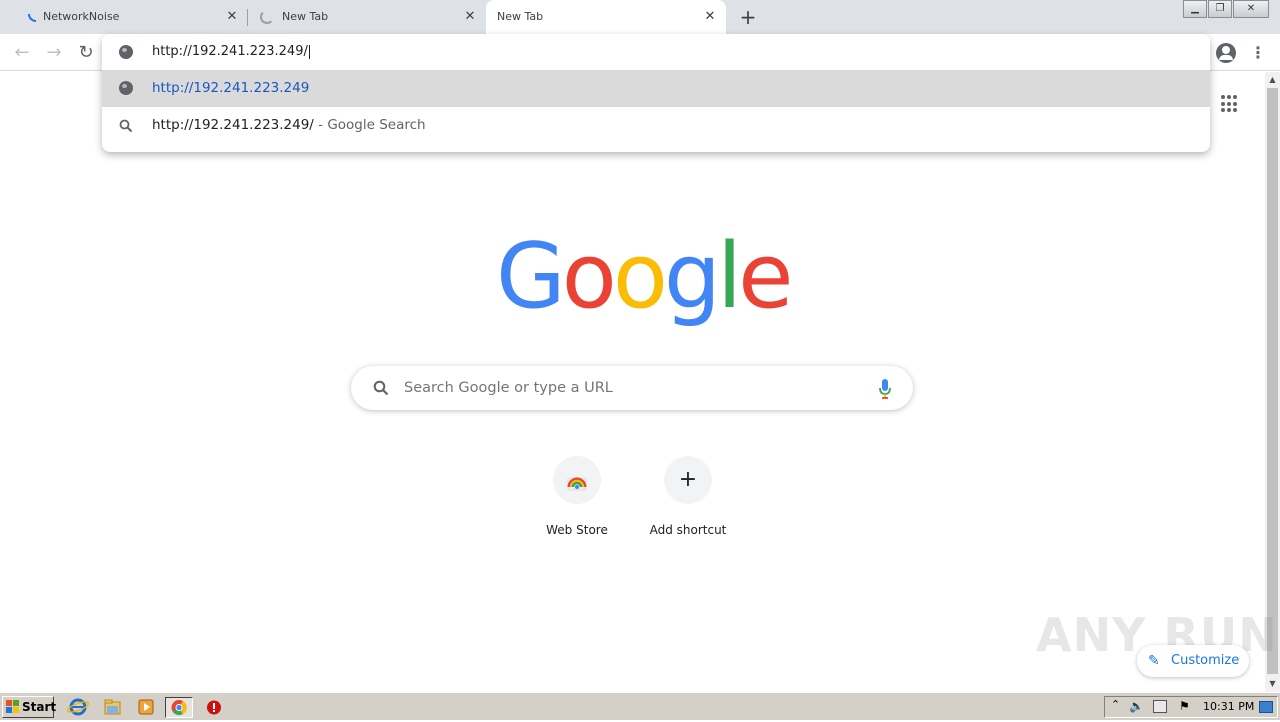 The height and width of the screenshot is (722, 1280). I want to click on google-logo: Google, so click(644, 277).